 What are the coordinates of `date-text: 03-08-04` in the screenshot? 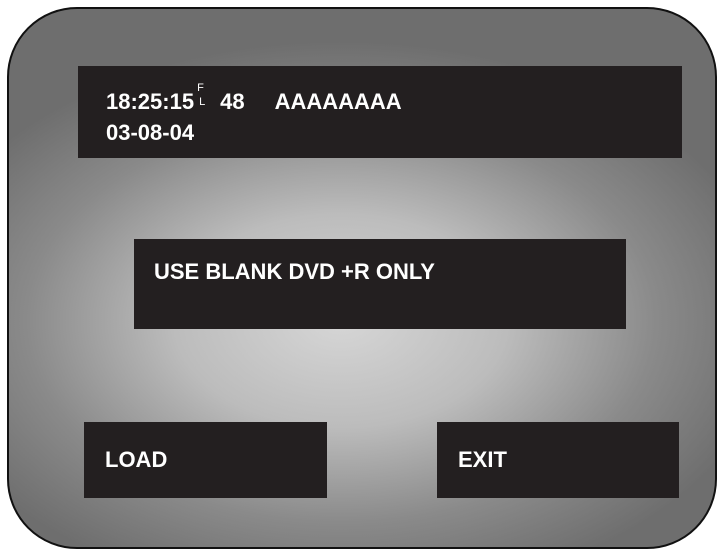 It's located at (150, 132).